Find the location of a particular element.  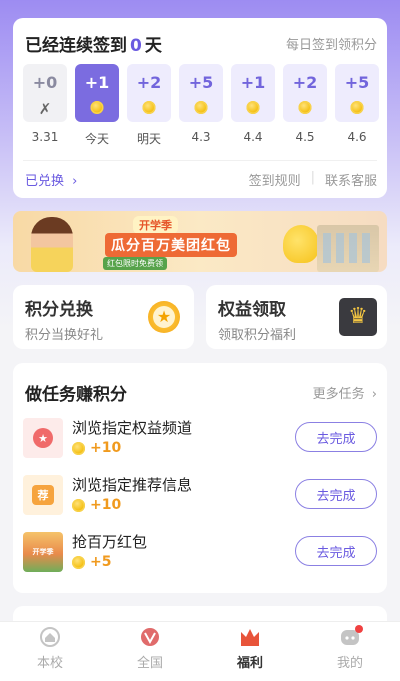

banner-subtitle: 红包限时免费领 is located at coordinates (135, 263).